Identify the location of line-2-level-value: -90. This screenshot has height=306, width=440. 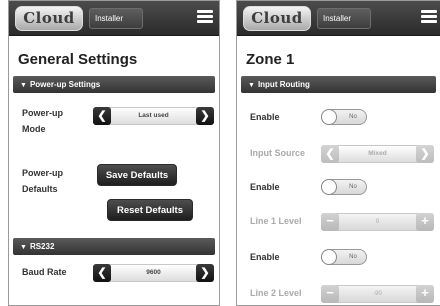
(377, 294).